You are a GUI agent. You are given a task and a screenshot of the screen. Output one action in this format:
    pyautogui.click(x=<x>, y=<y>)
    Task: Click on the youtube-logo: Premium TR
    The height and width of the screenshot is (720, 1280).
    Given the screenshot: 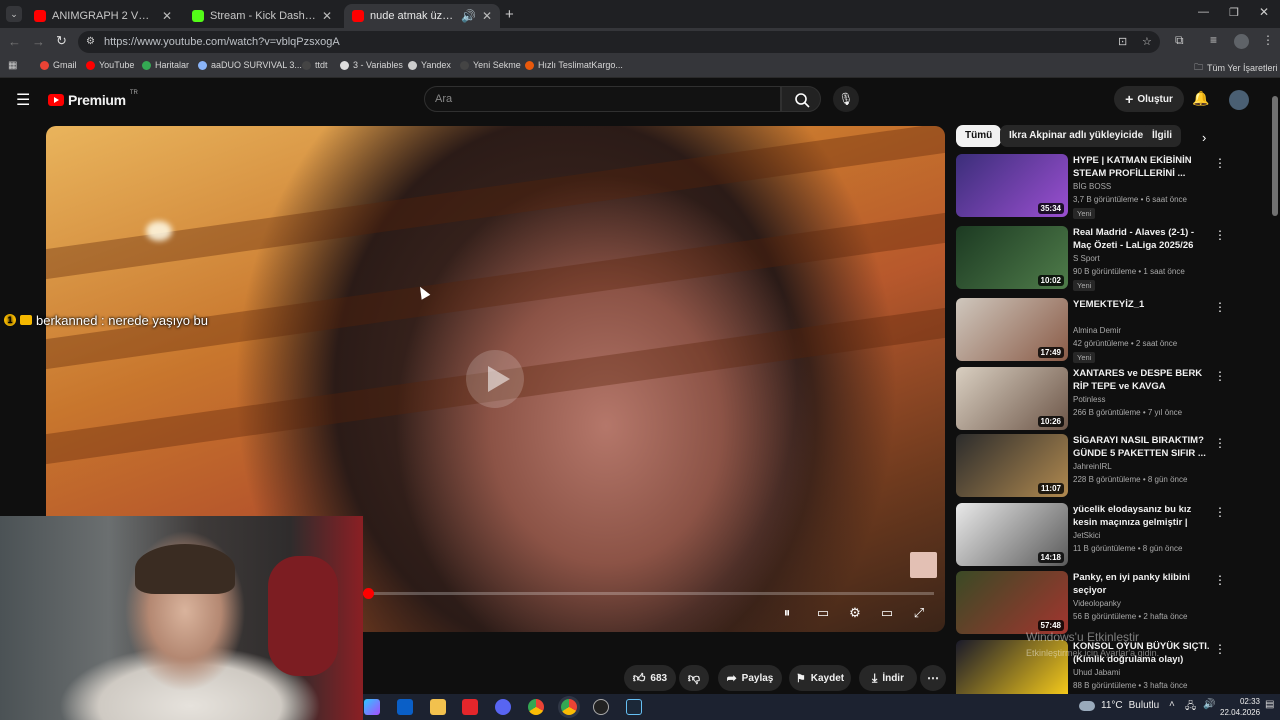 What is the action you would take?
    pyautogui.click(x=93, y=99)
    